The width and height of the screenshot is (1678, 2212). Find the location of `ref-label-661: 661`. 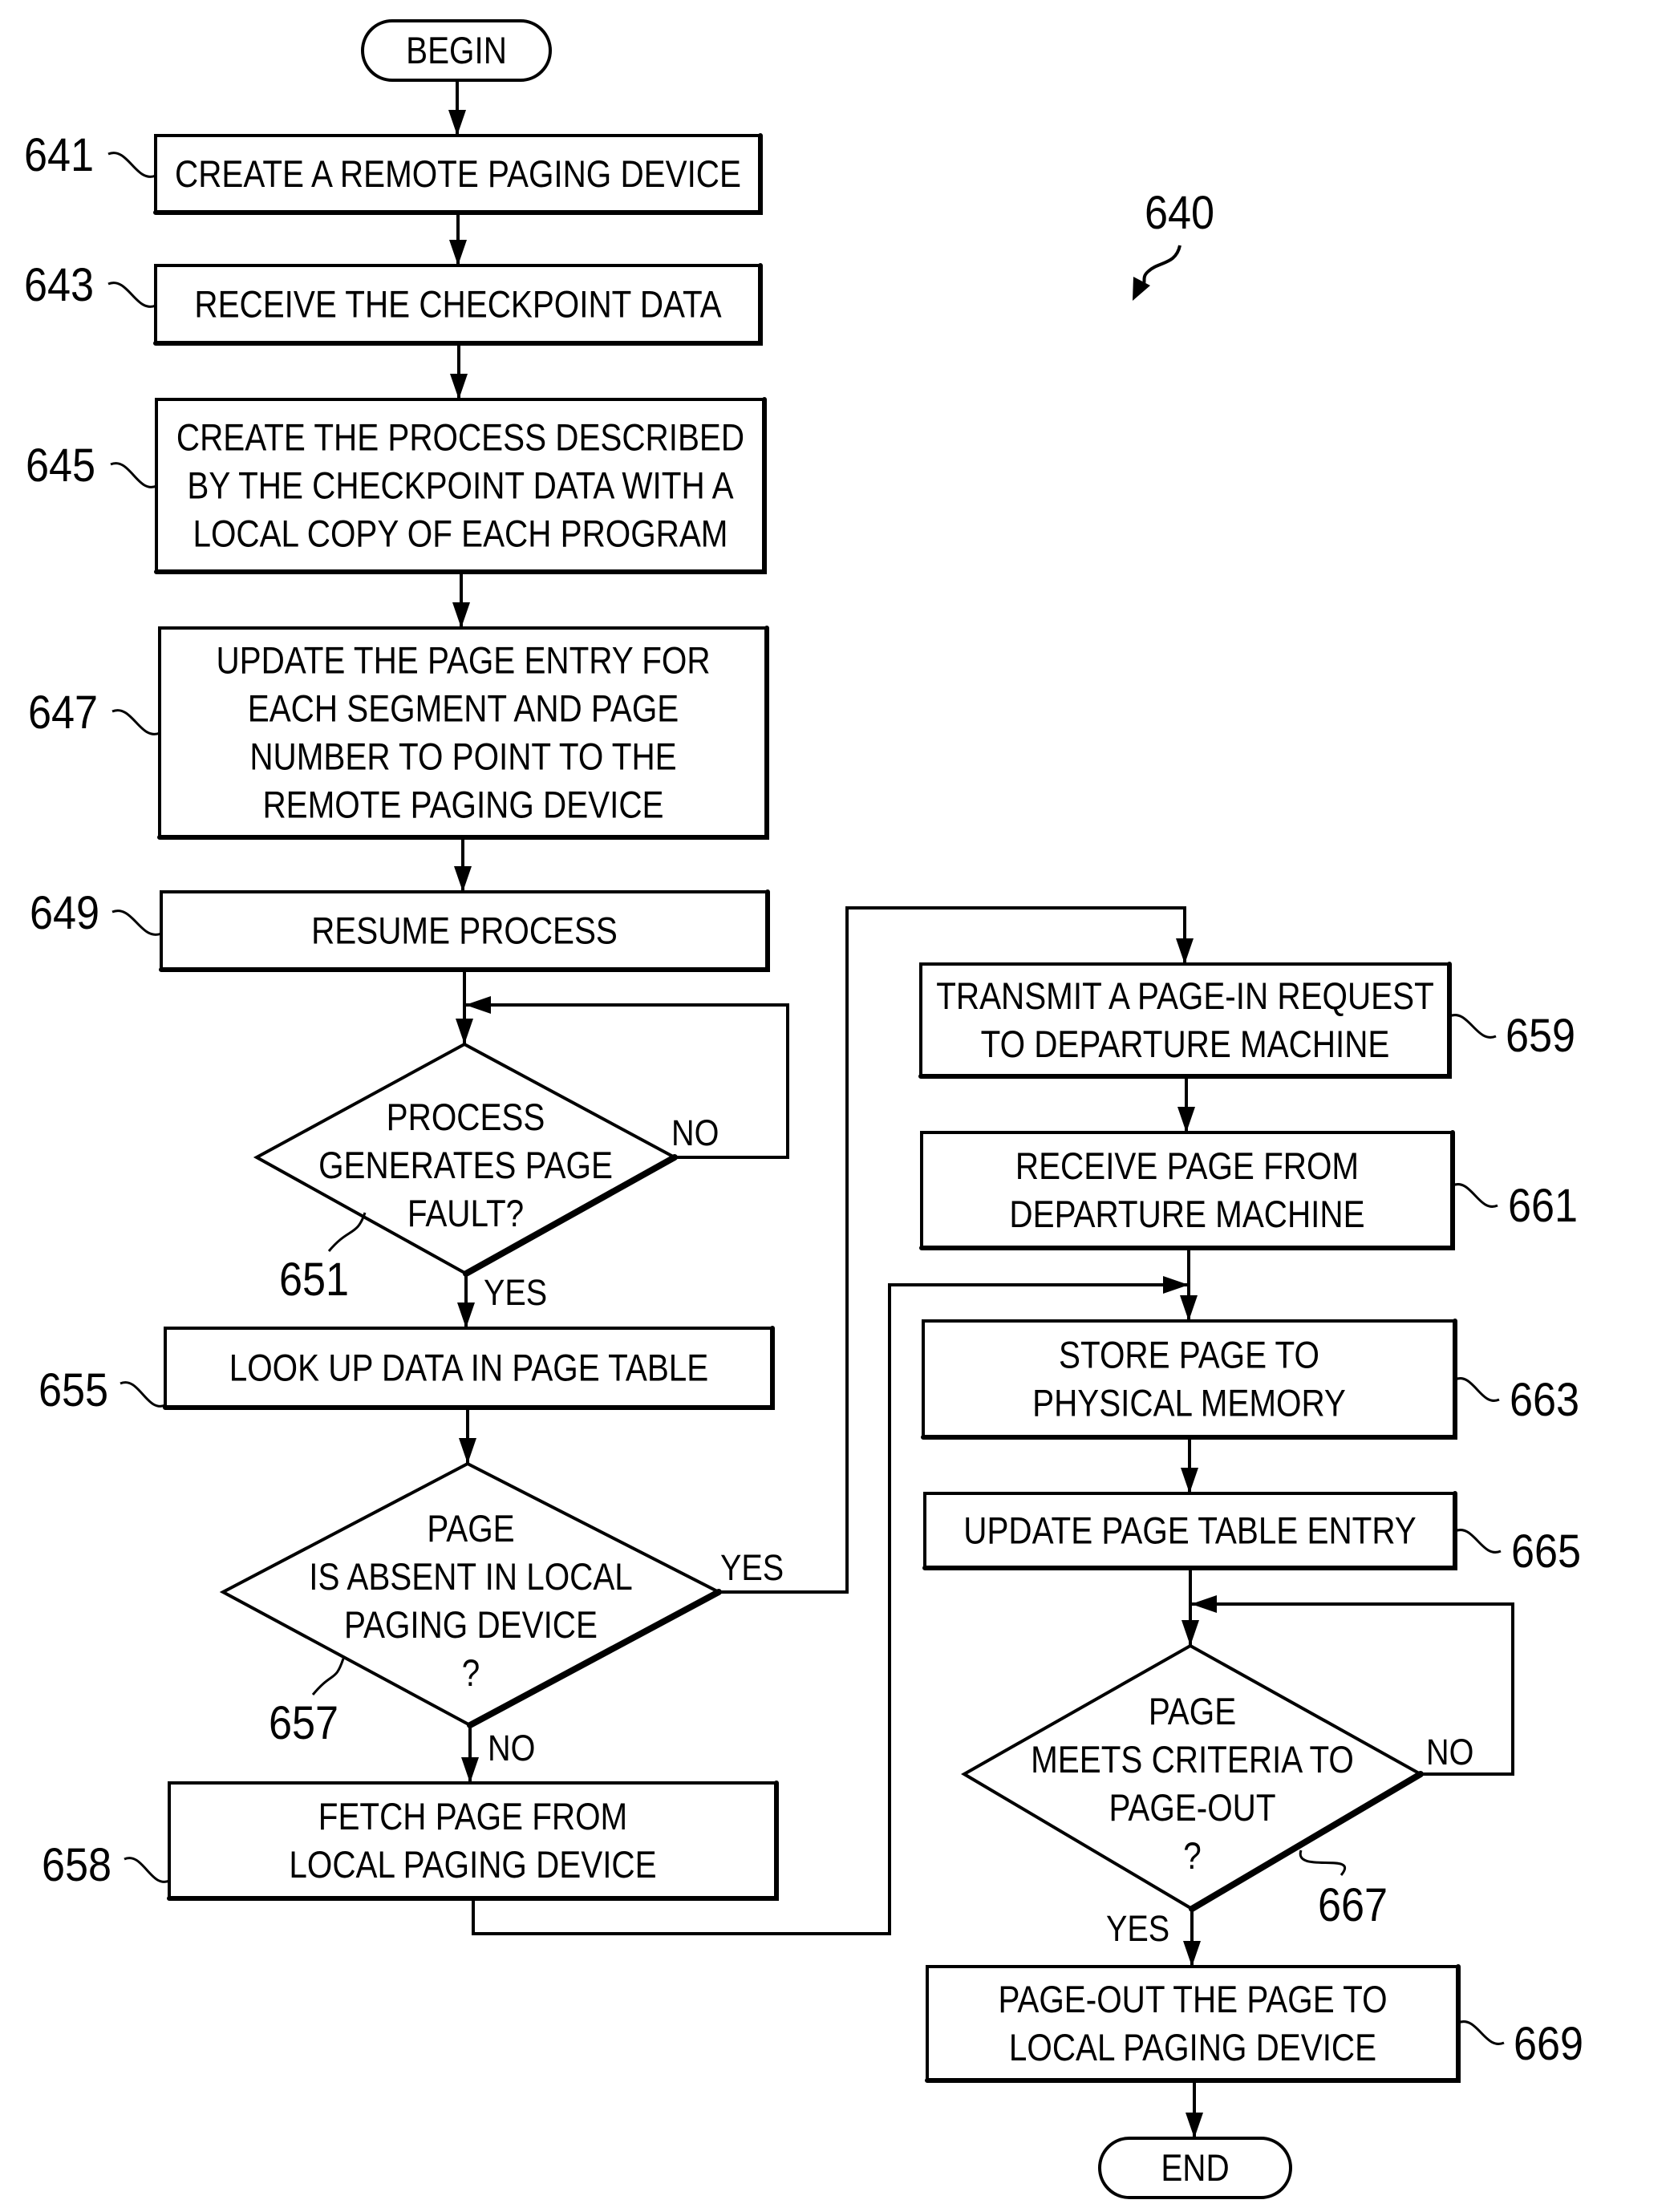

ref-label-661: 661 is located at coordinates (1543, 1205).